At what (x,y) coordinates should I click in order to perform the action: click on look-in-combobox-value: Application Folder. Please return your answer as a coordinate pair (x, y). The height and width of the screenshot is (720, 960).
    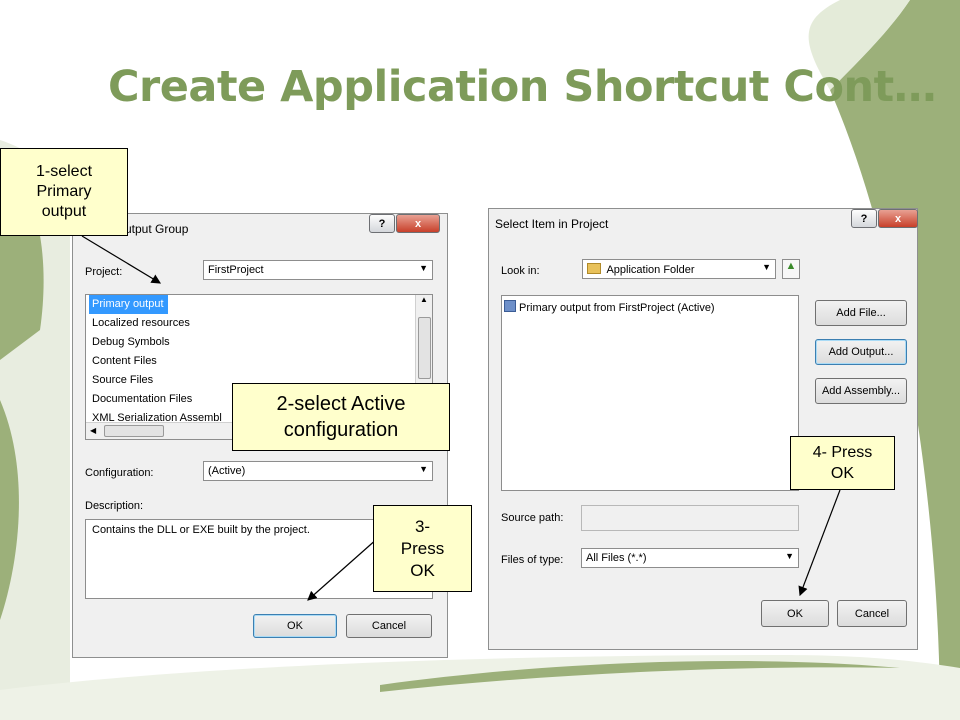
    Looking at the image, I should click on (650, 270).